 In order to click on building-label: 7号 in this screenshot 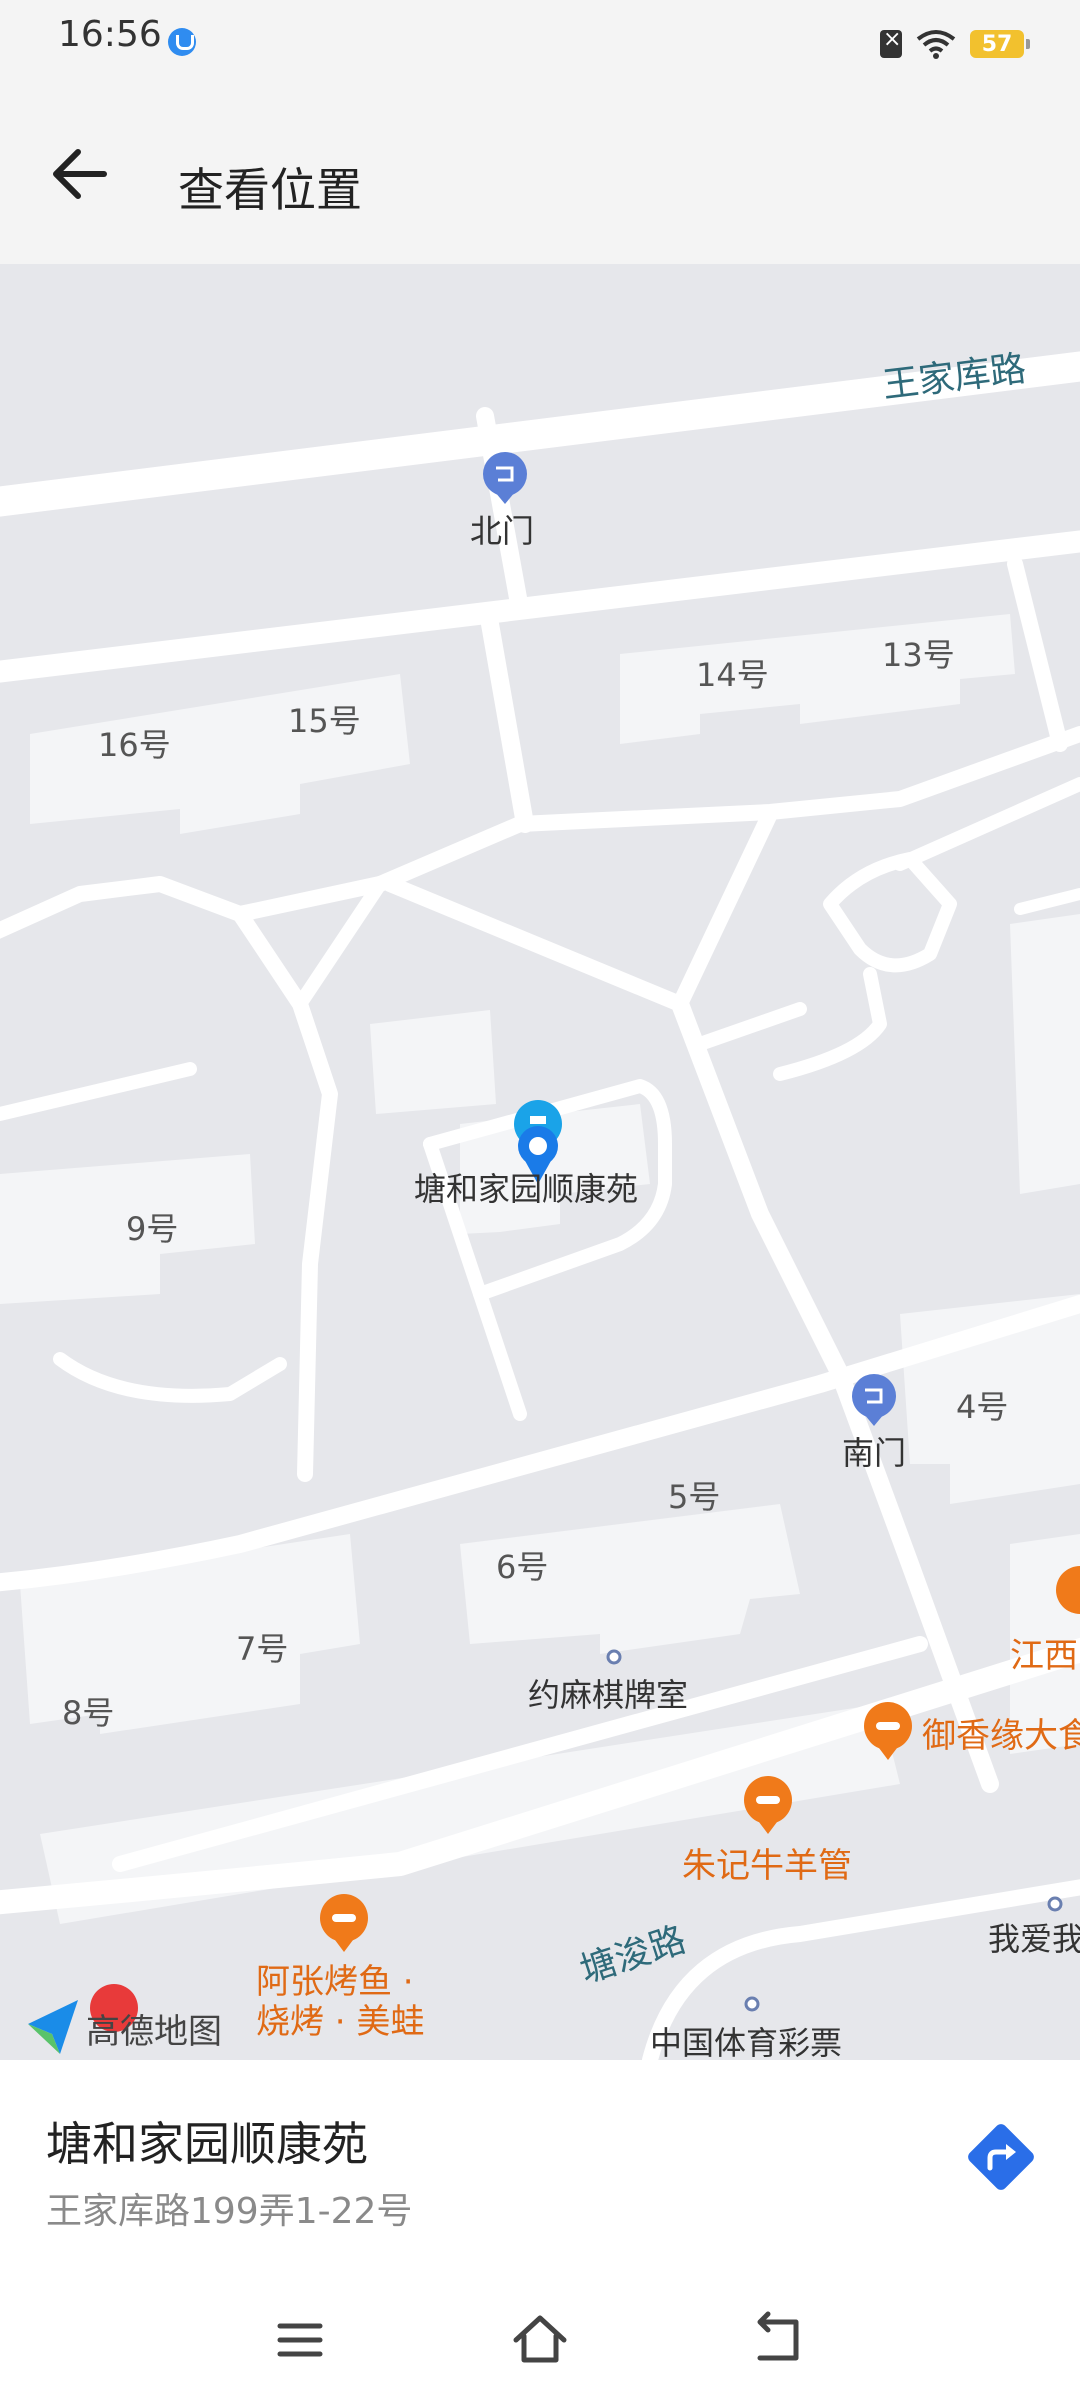, I will do `click(262, 1649)`.